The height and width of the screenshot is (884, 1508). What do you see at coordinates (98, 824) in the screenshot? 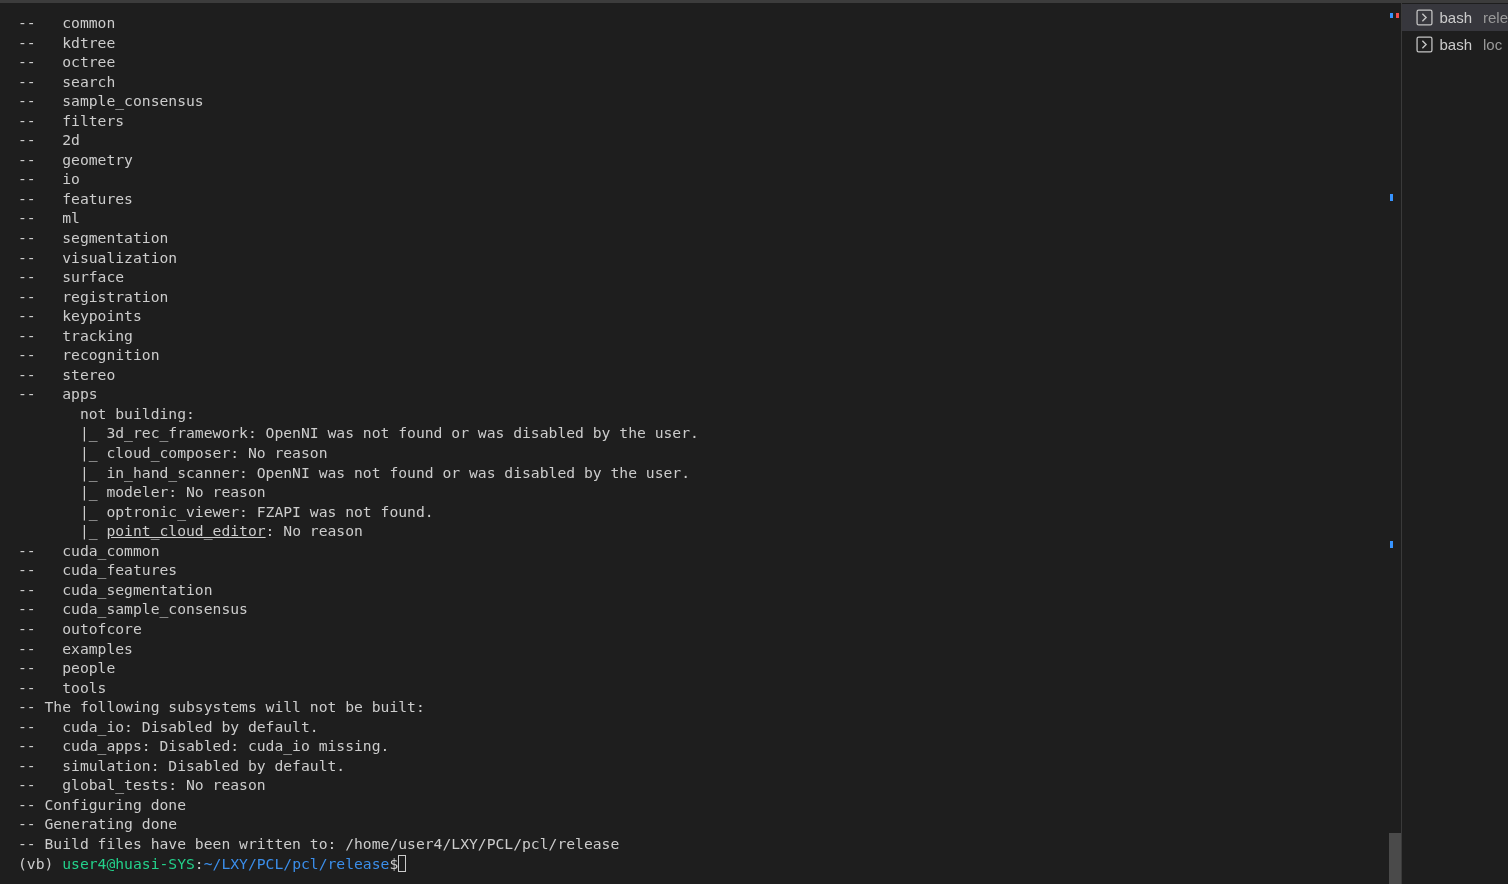
I see `terminal-line: -- Generating done` at bounding box center [98, 824].